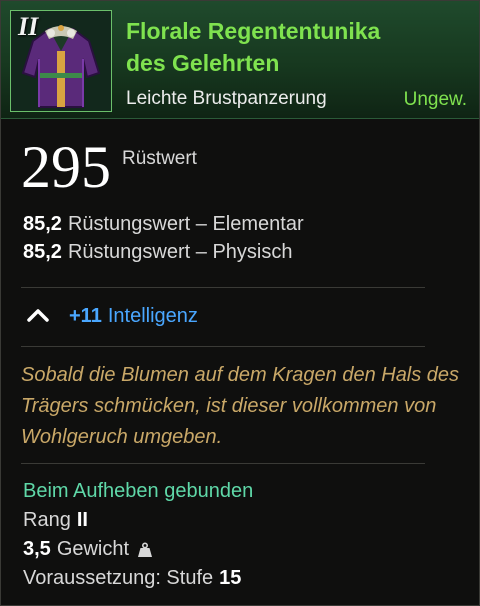 This screenshot has height=606, width=480. Describe the element at coordinates (47, 520) in the screenshot. I see `rank-label: Rang` at that location.